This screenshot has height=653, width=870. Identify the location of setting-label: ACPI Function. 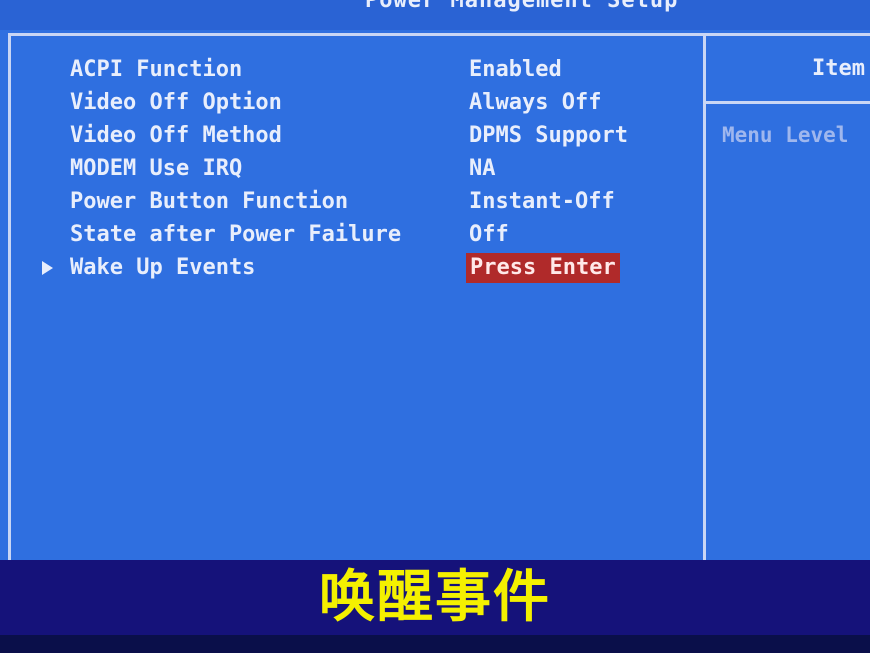
(156, 69).